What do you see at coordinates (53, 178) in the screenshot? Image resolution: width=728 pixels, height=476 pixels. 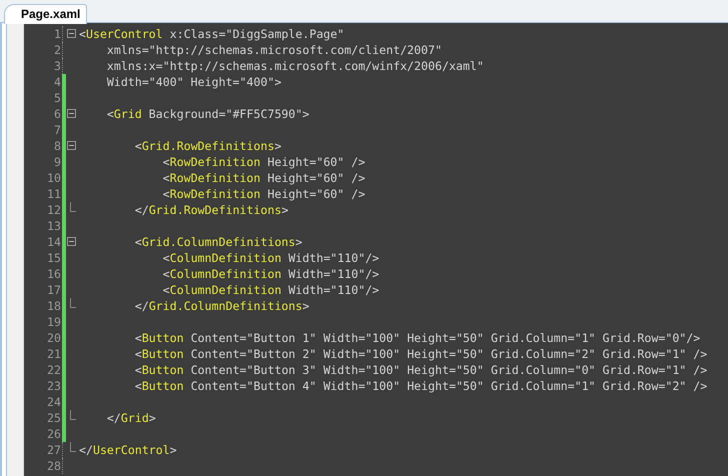 I see `line-number: 10` at bounding box center [53, 178].